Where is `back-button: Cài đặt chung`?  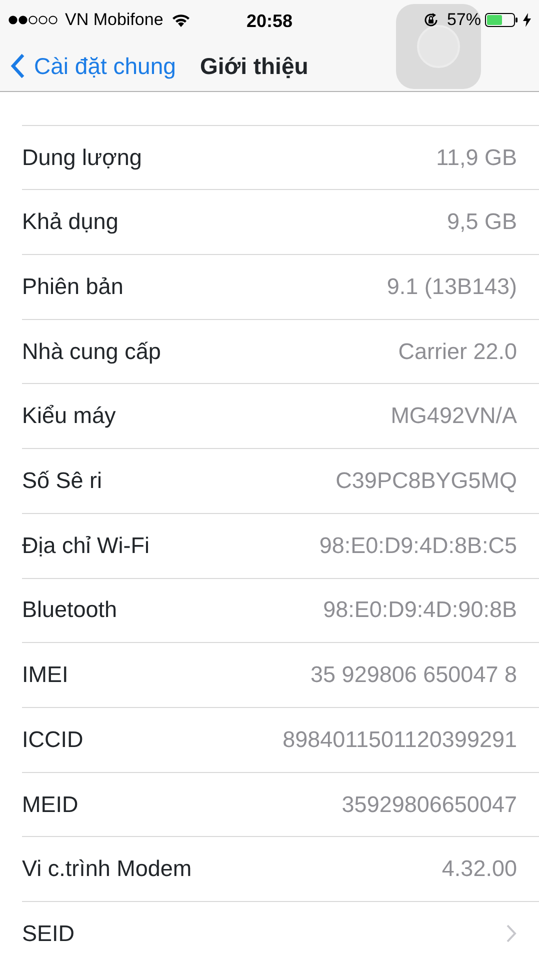 back-button: Cài đặt chung is located at coordinates (88, 66).